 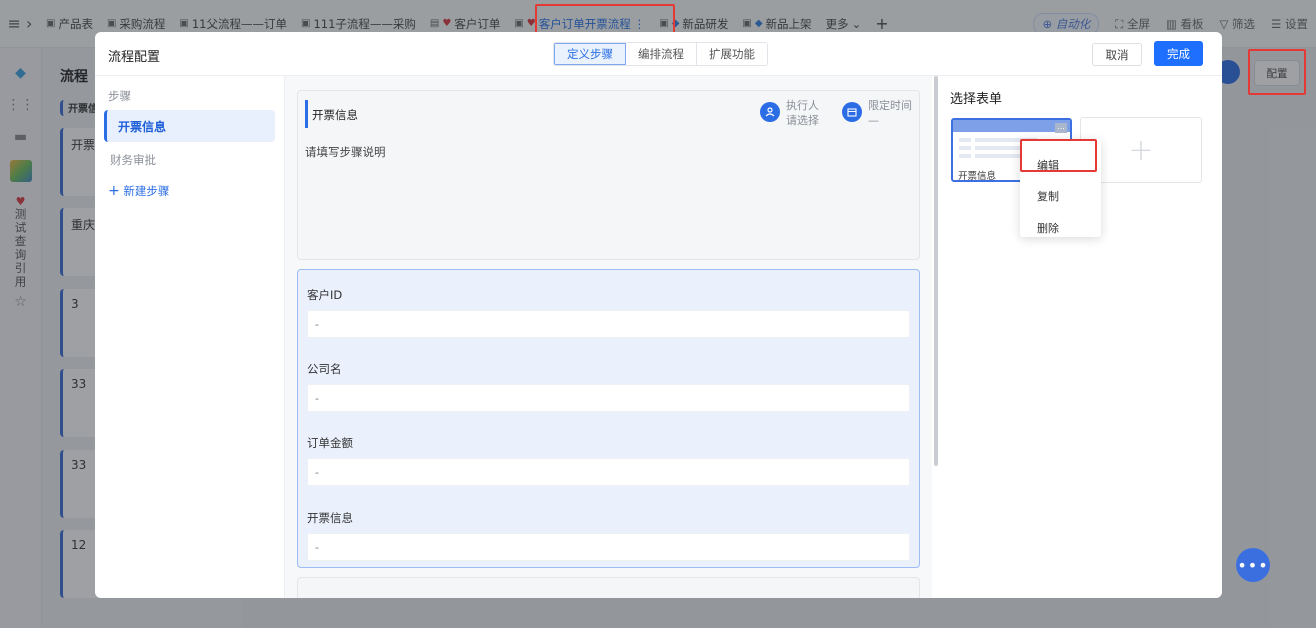 What do you see at coordinates (1178, 53) in the screenshot?
I see `done-button: 完成` at bounding box center [1178, 53].